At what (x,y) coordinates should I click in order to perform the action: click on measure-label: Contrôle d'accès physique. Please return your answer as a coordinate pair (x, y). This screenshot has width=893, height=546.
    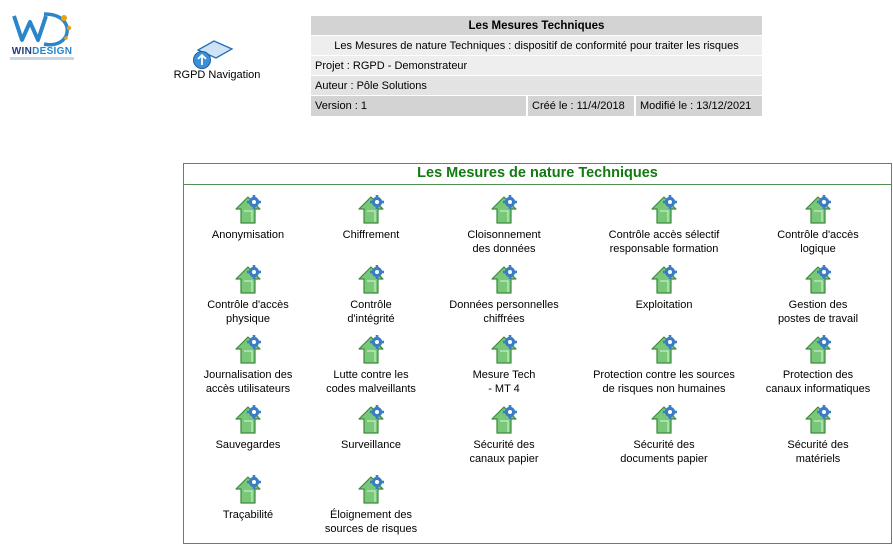
    Looking at the image, I should click on (248, 312).